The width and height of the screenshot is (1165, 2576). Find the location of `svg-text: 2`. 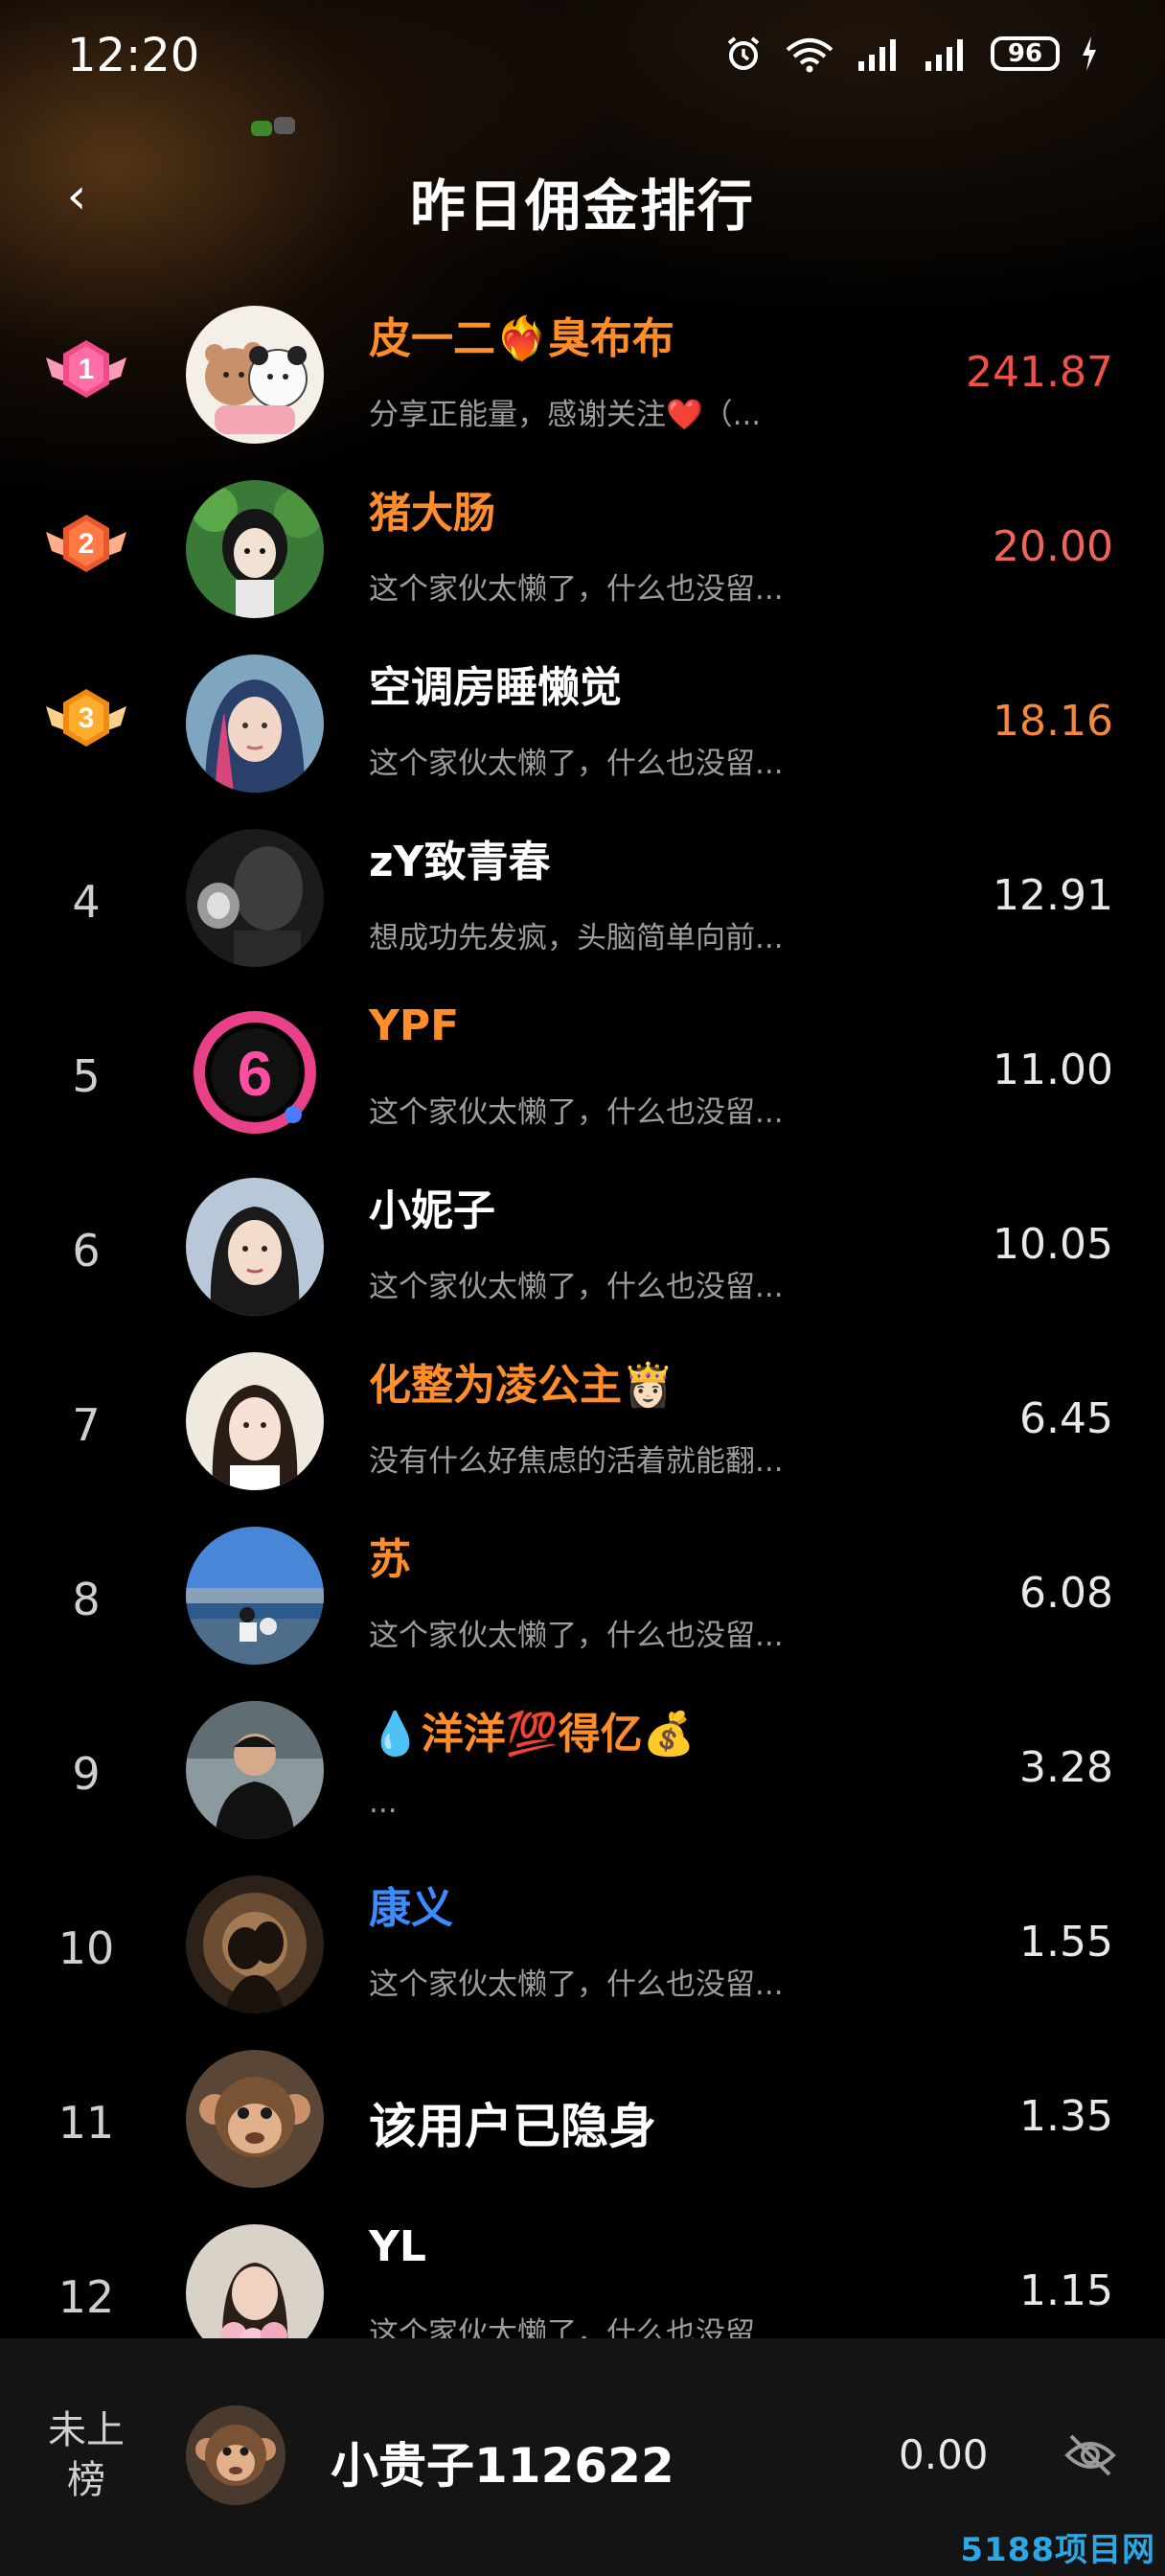

svg-text: 2 is located at coordinates (87, 544).